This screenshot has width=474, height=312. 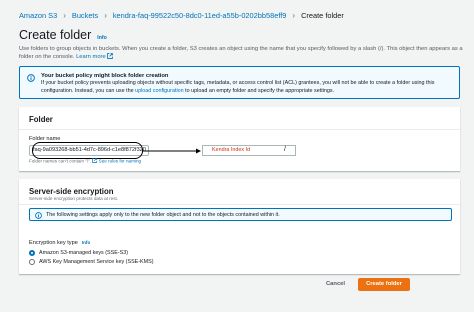 What do you see at coordinates (120, 161) in the screenshot?
I see `naming-rules-link: See rules for naming` at bounding box center [120, 161].